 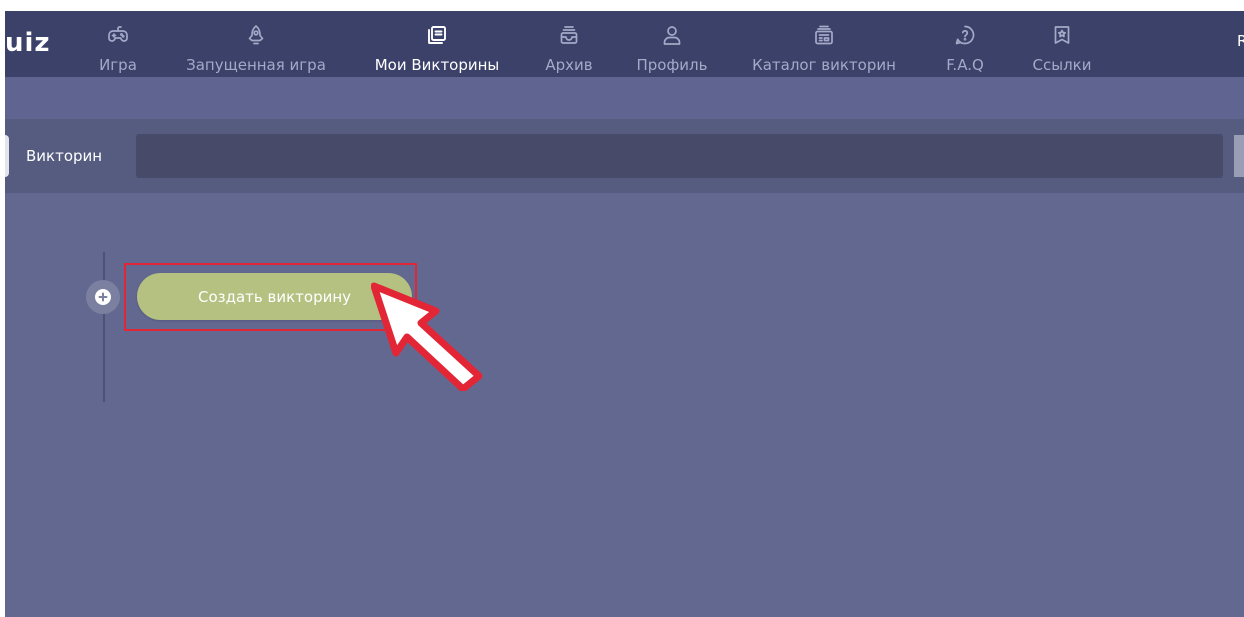 I want to click on filter-action-edge, so click(x=1239, y=156).